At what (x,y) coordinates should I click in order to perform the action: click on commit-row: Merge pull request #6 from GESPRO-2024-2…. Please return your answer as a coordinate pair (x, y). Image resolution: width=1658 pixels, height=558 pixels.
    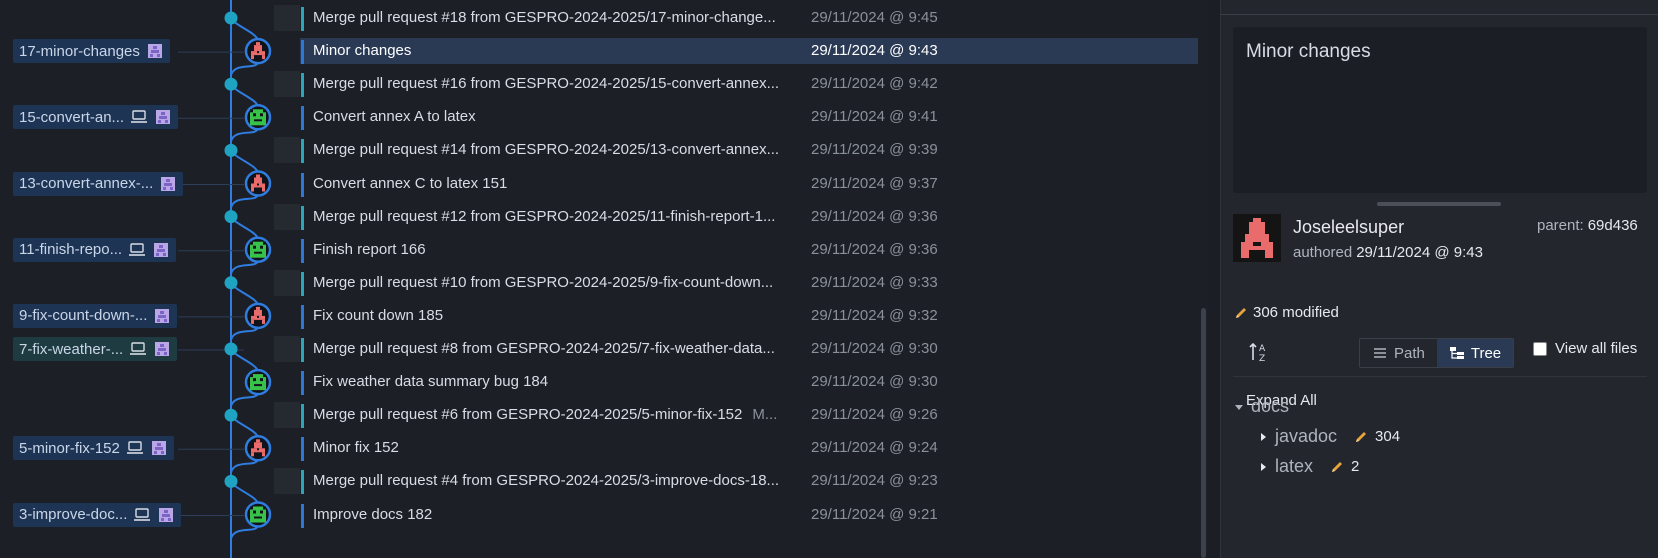
    Looking at the image, I should click on (740, 415).